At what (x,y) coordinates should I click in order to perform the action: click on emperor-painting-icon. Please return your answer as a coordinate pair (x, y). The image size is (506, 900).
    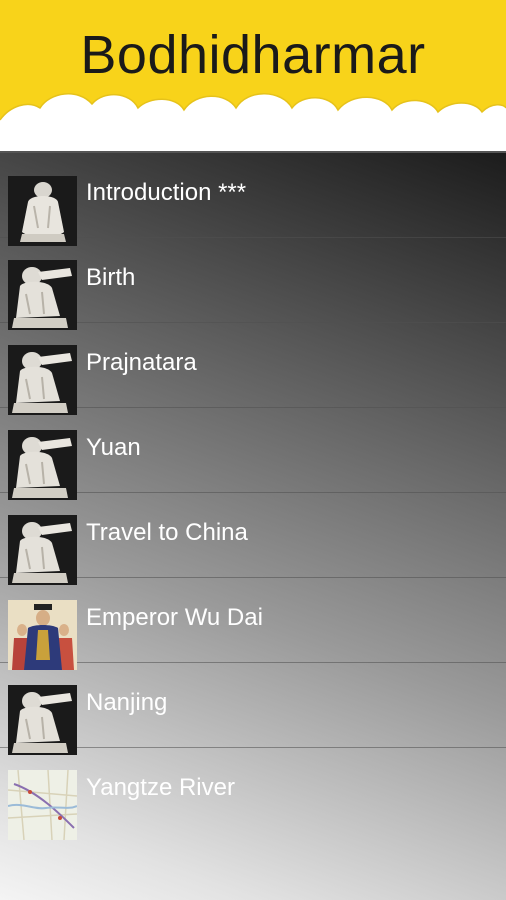
    Looking at the image, I should click on (42, 635).